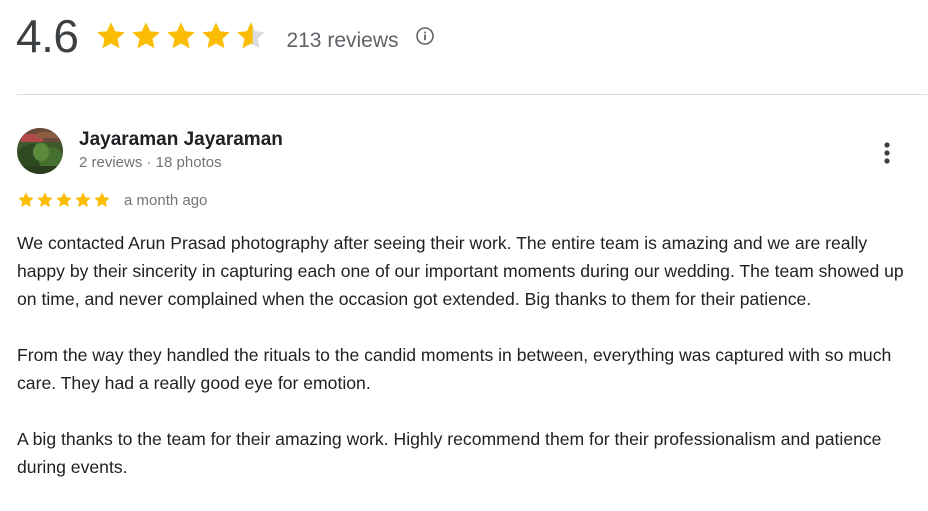 The width and height of the screenshot is (928, 511). Describe the element at coordinates (112, 200) in the screenshot. I see `review-rating-row: a month ago` at that location.